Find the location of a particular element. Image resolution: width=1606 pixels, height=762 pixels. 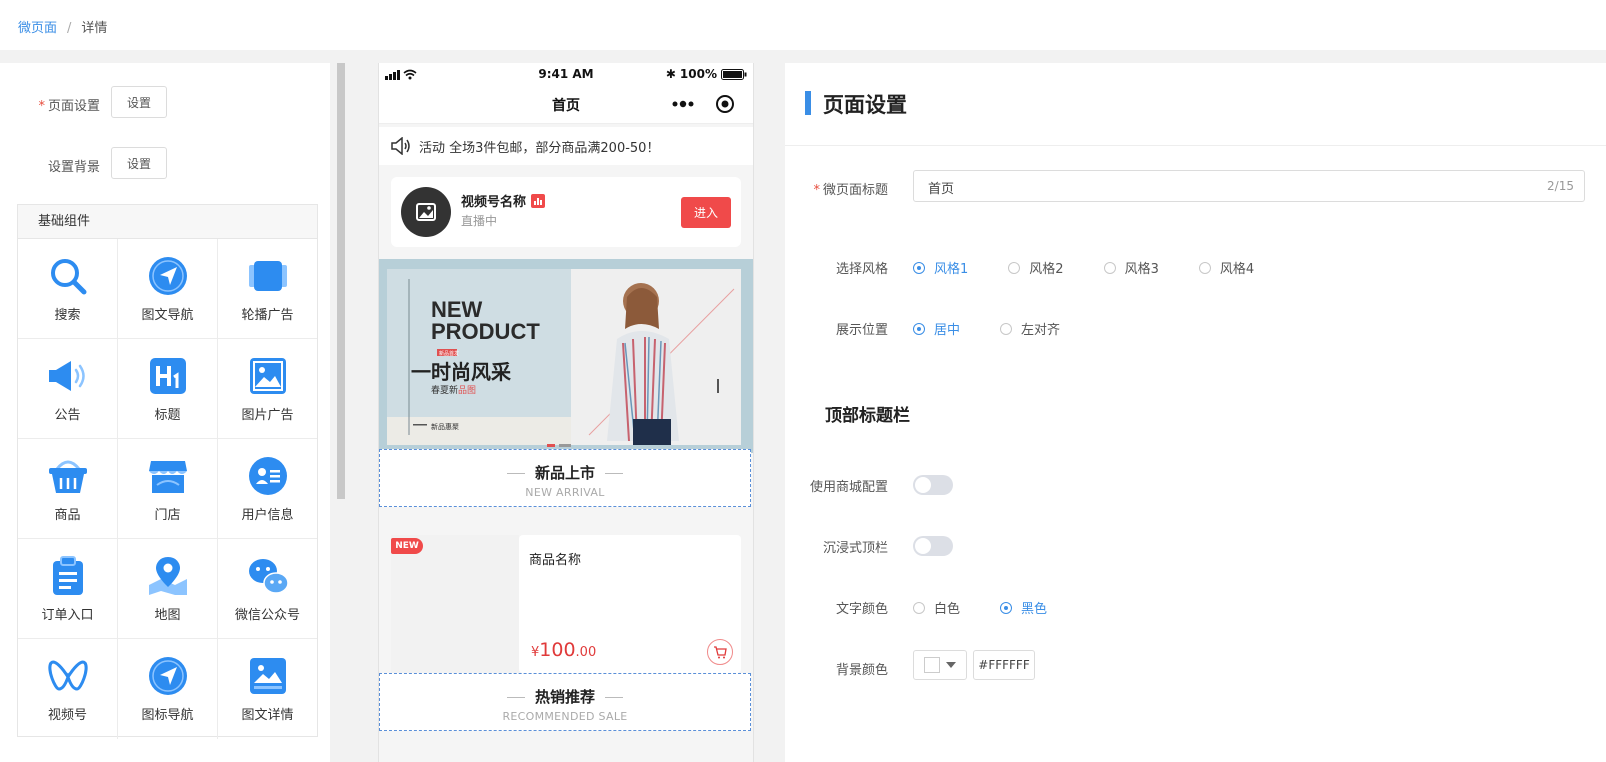

basket-icon is located at coordinates (67, 476).